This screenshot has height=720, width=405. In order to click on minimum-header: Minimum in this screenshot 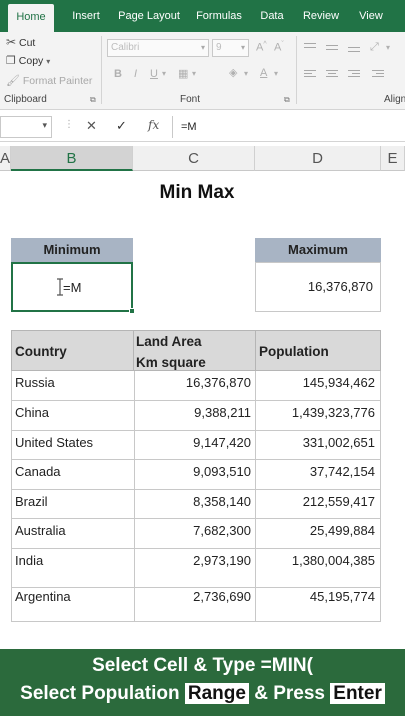, I will do `click(72, 250)`.